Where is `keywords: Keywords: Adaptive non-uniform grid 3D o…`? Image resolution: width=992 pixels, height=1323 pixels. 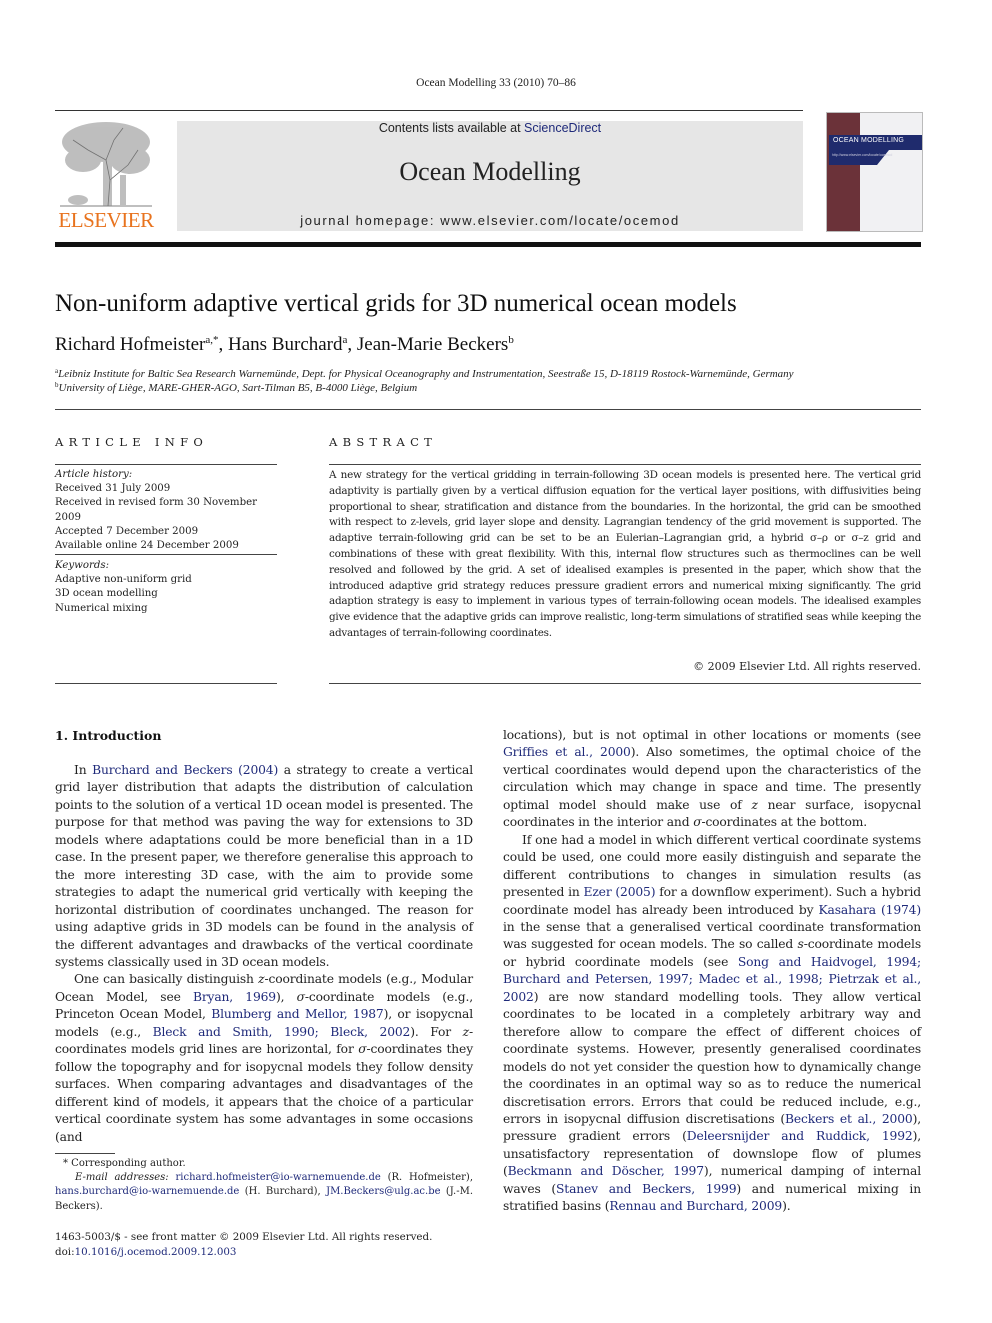 keywords: Keywords: Adaptive non-uniform grid 3D o… is located at coordinates (166, 587).